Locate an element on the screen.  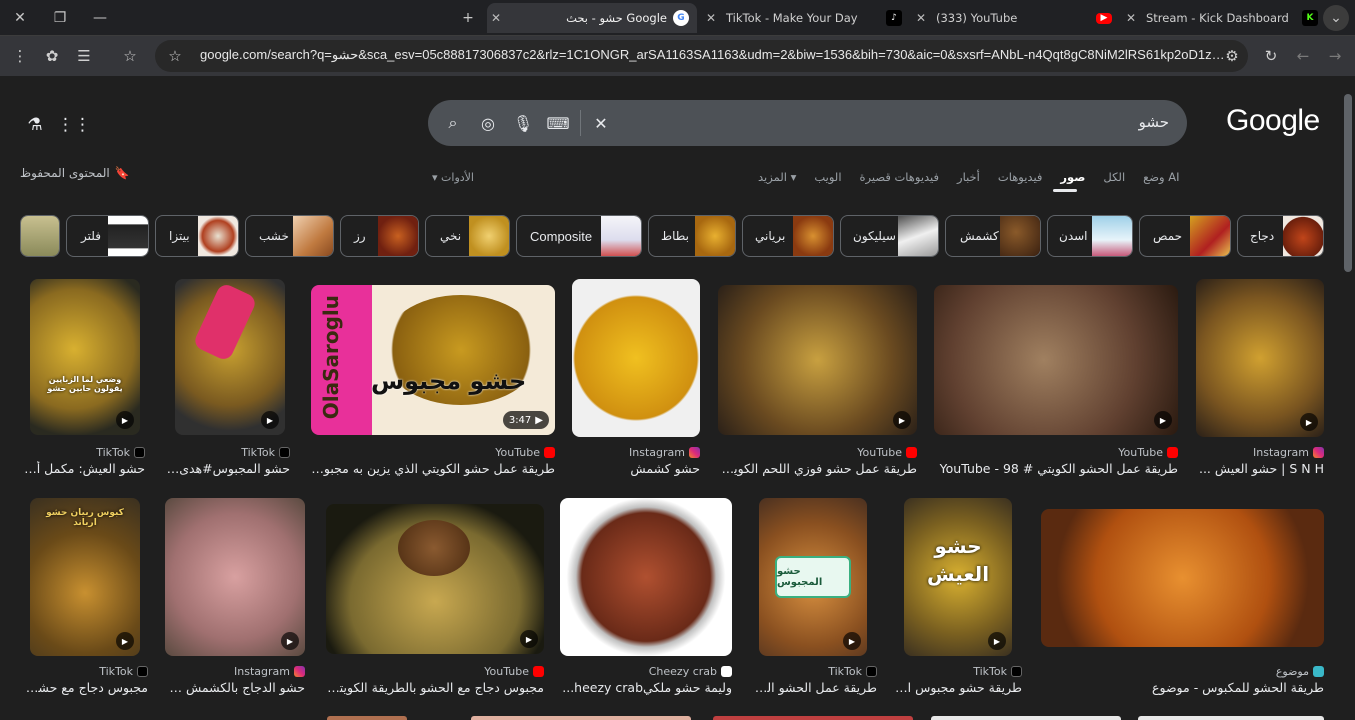
search-box: ⌕ ◎ 🎙 ⌨ ✕ حشو is located at coordinates (807, 123).